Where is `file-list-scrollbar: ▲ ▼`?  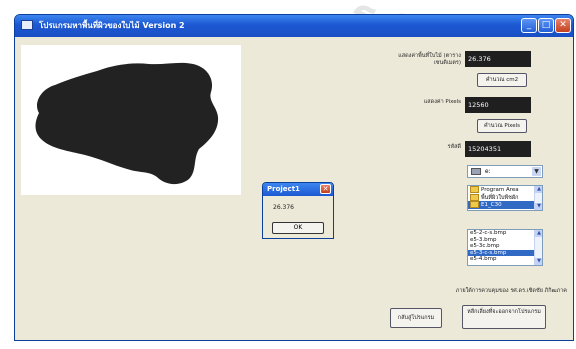 file-list-scrollbar: ▲ ▼ is located at coordinates (538, 247).